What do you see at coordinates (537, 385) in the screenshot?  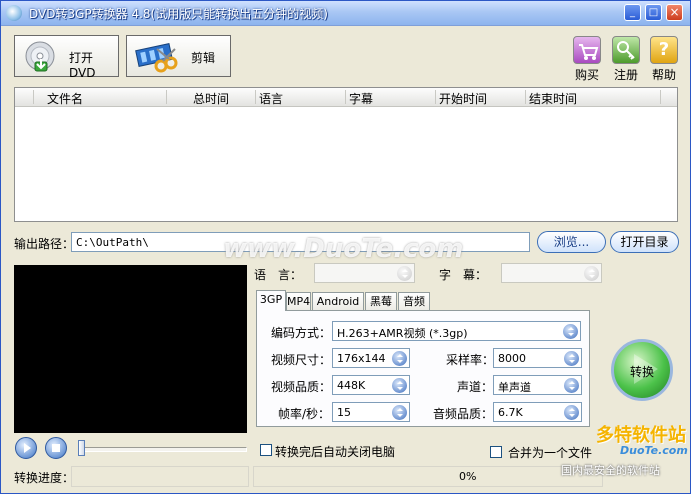 I see `channel-select: 单声道` at bounding box center [537, 385].